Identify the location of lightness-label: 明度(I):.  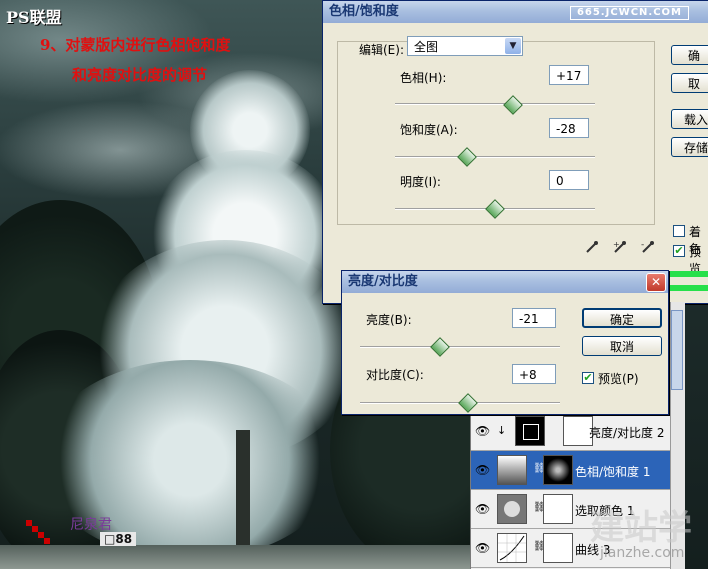
(420, 182).